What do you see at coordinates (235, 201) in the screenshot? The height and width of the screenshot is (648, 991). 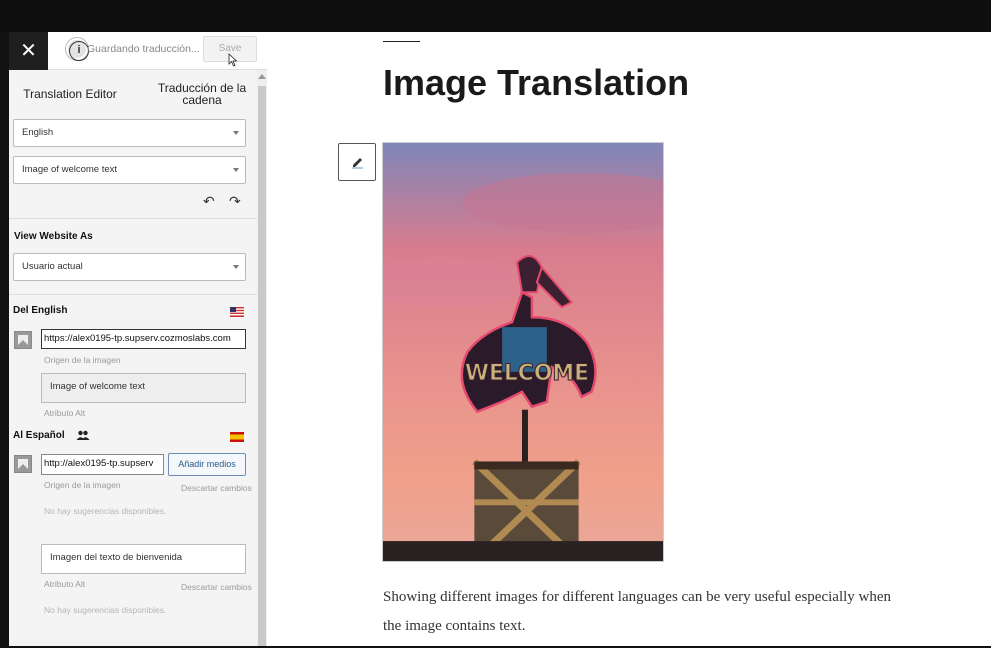 I see `redo-icon: ↷` at bounding box center [235, 201].